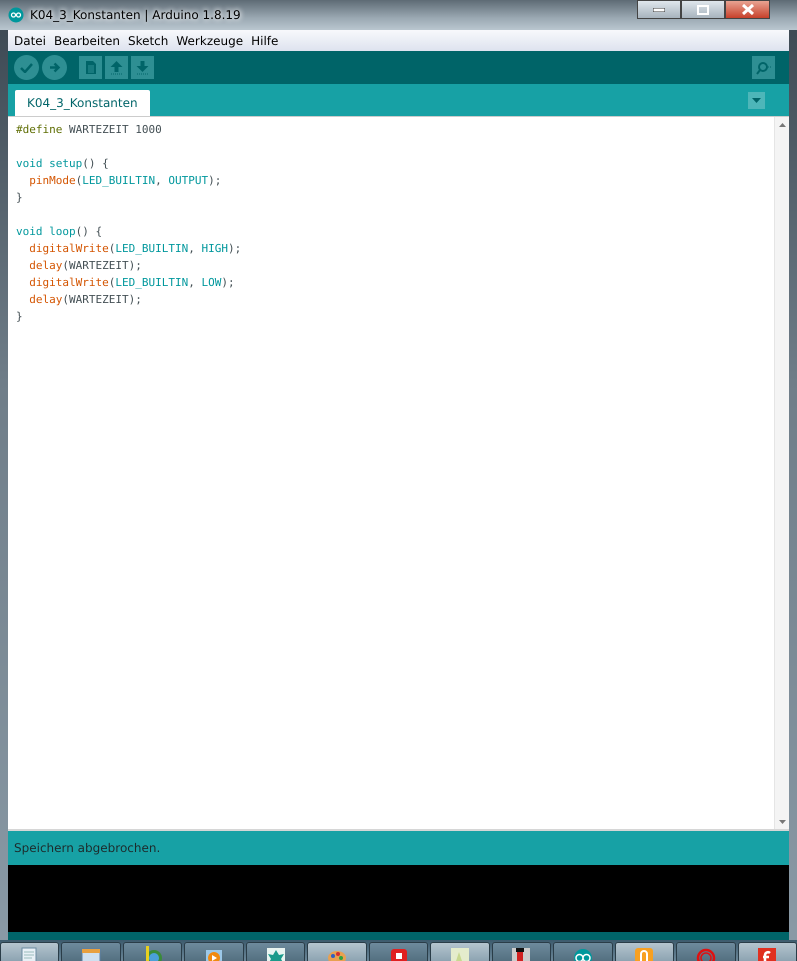 The width and height of the screenshot is (797, 961). Describe the element at coordinates (135, 248) in the screenshot. I see `code-line: digitalWrite(LED_BUILTIN, HIGH);` at that location.